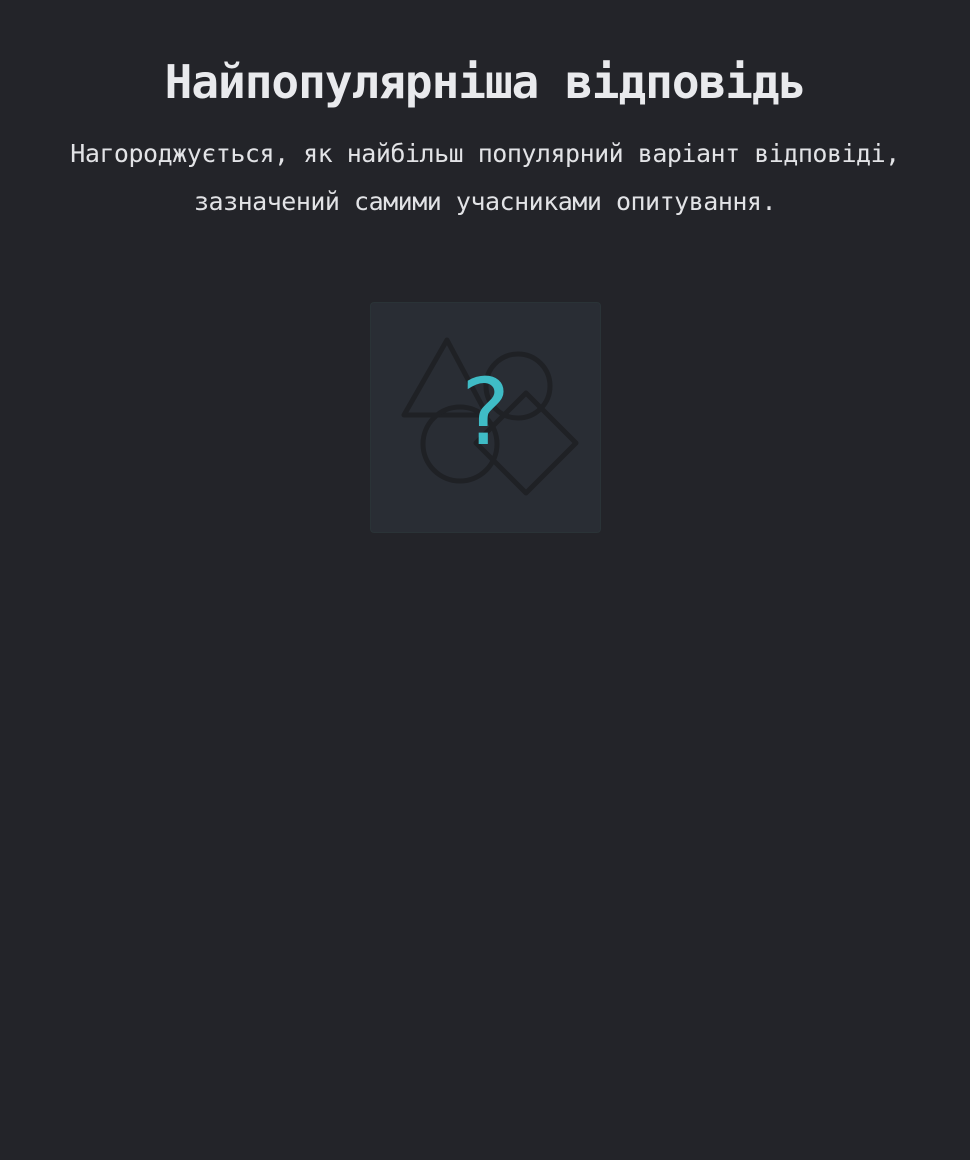 The image size is (970, 1160). Describe the element at coordinates (485, 412) in the screenshot. I see `question-mark-icon: ?` at that location.